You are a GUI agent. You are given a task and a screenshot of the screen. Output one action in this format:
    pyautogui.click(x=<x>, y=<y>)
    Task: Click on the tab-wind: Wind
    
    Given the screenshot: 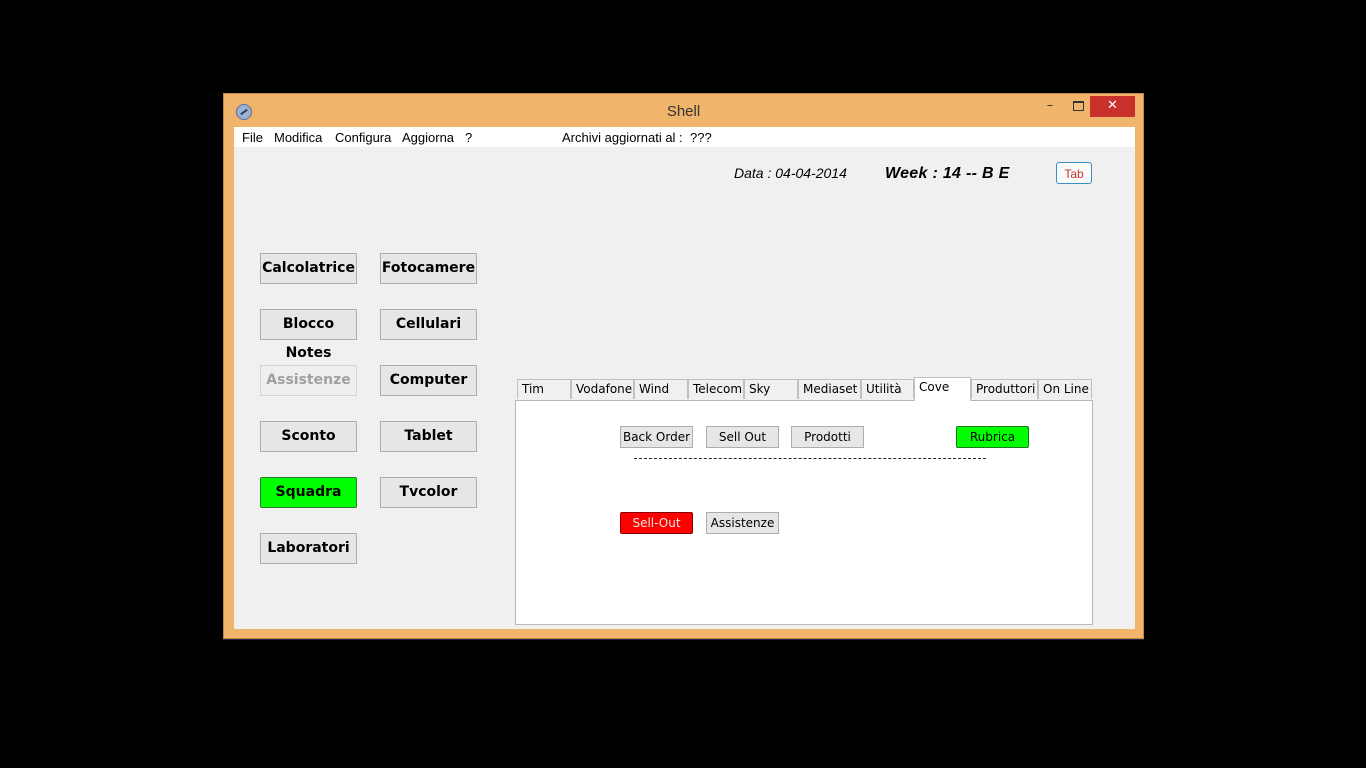 What is the action you would take?
    pyautogui.click(x=661, y=389)
    